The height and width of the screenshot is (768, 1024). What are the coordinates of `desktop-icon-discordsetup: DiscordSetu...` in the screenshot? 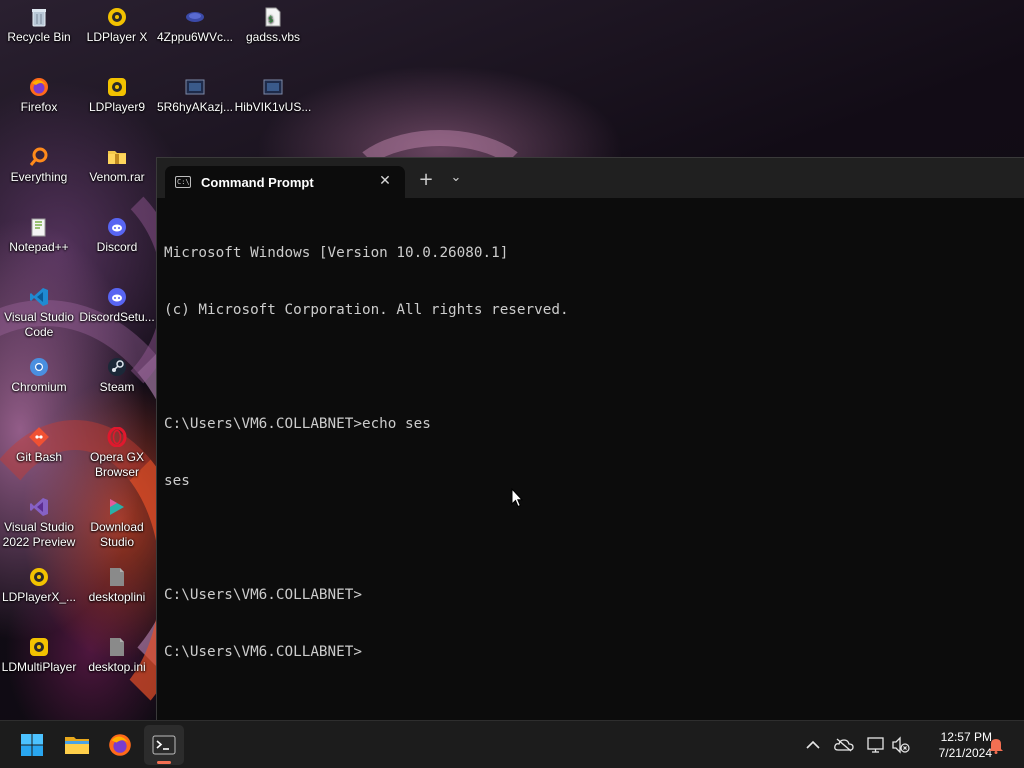 It's located at (117, 311).